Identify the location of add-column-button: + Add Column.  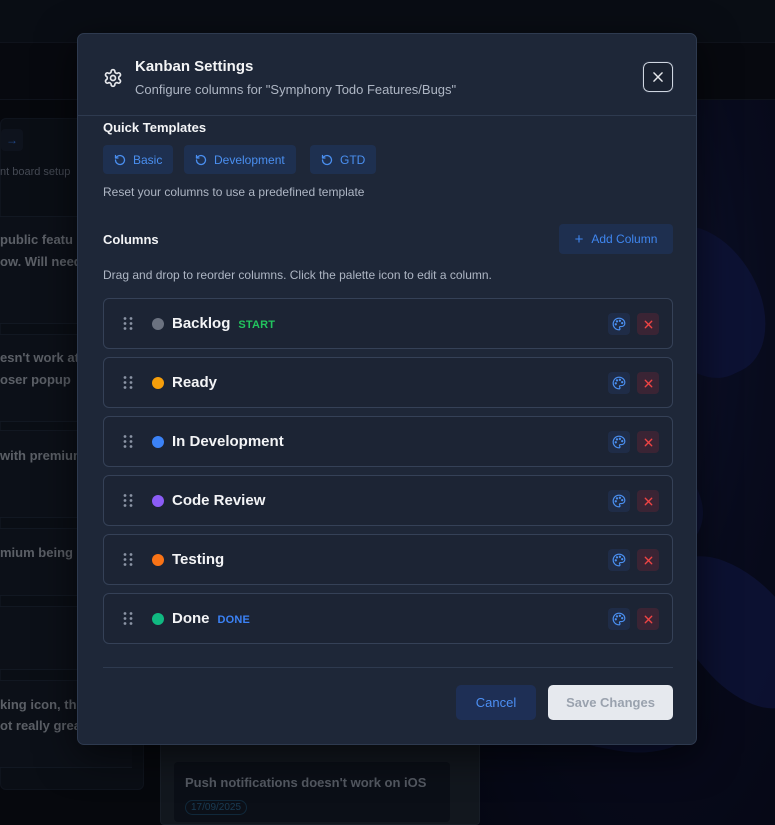
(616, 239).